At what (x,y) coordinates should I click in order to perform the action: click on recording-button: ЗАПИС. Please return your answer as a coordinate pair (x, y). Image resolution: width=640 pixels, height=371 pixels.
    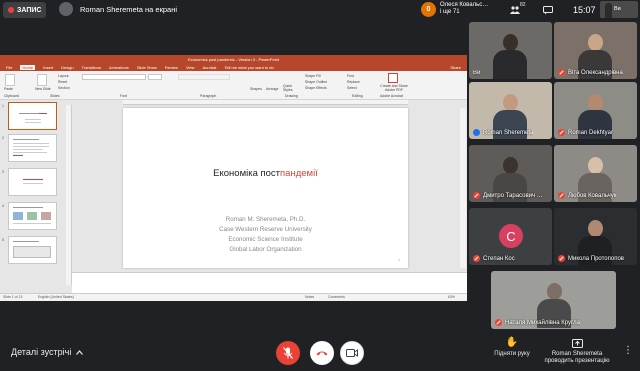
    Looking at the image, I should click on (25, 10).